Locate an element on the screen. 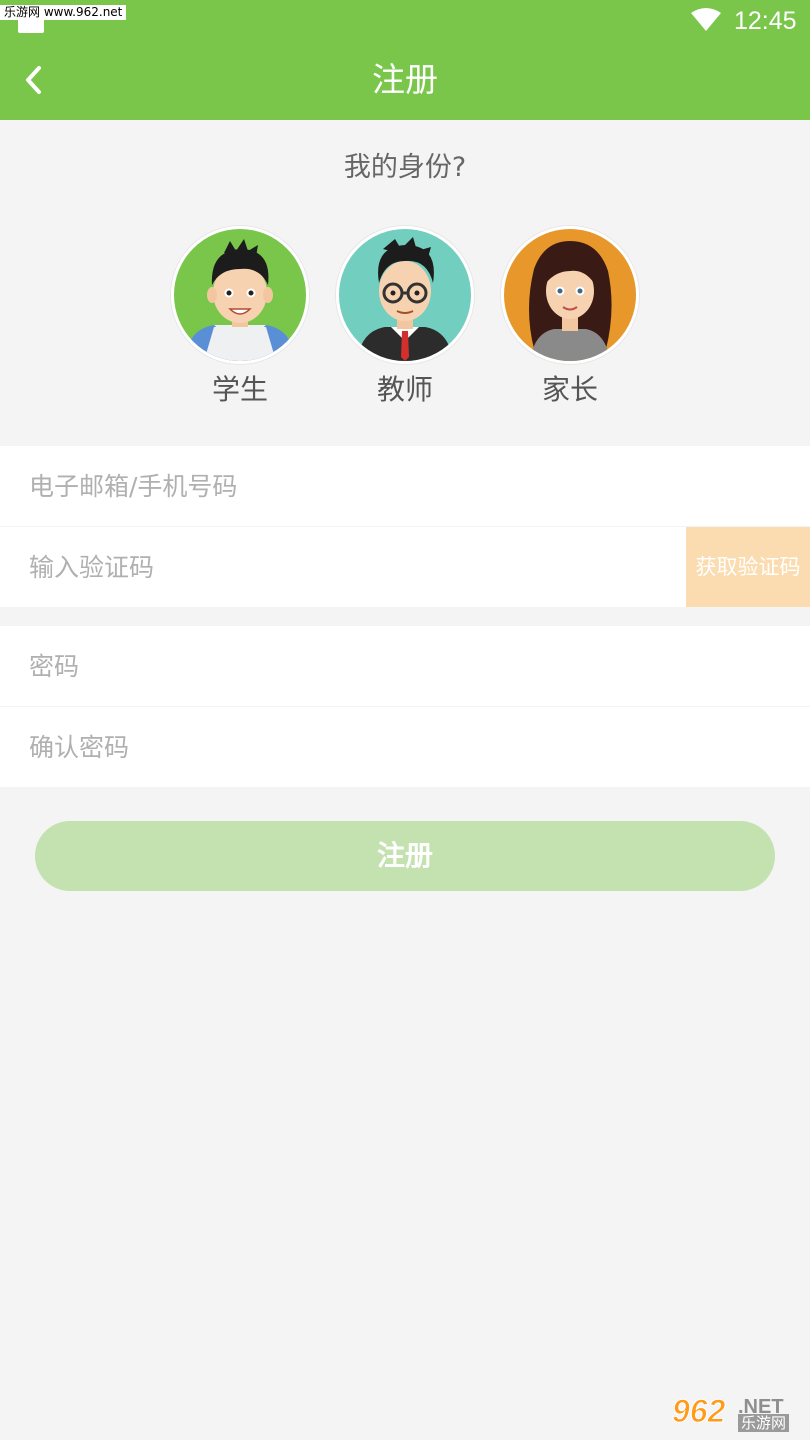 This screenshot has width=810, height=1440. status-bar: 乐游网 www.962.net 12:45 is located at coordinates (405, 20).